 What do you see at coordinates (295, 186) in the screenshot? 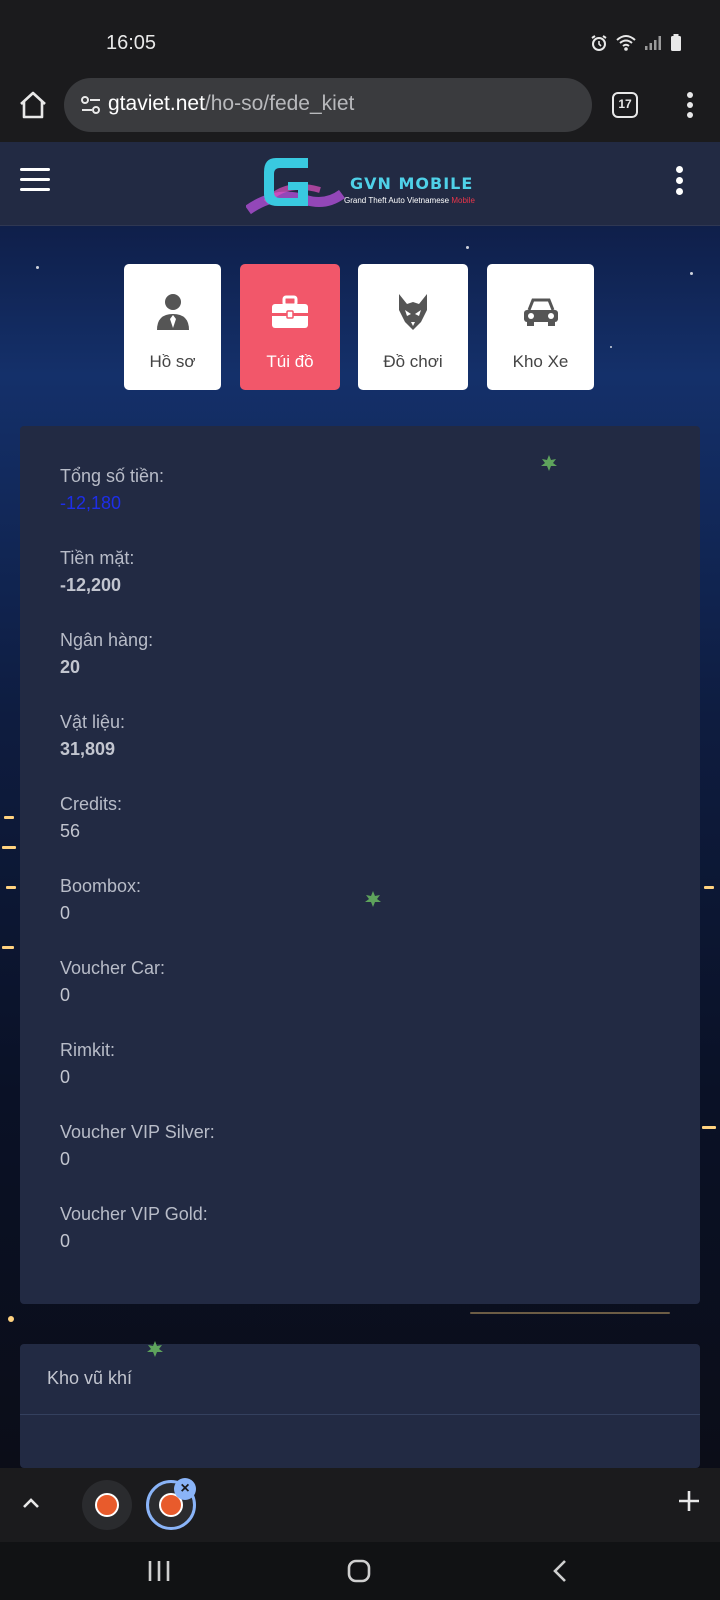
I see `logo-emblem-icon` at bounding box center [295, 186].